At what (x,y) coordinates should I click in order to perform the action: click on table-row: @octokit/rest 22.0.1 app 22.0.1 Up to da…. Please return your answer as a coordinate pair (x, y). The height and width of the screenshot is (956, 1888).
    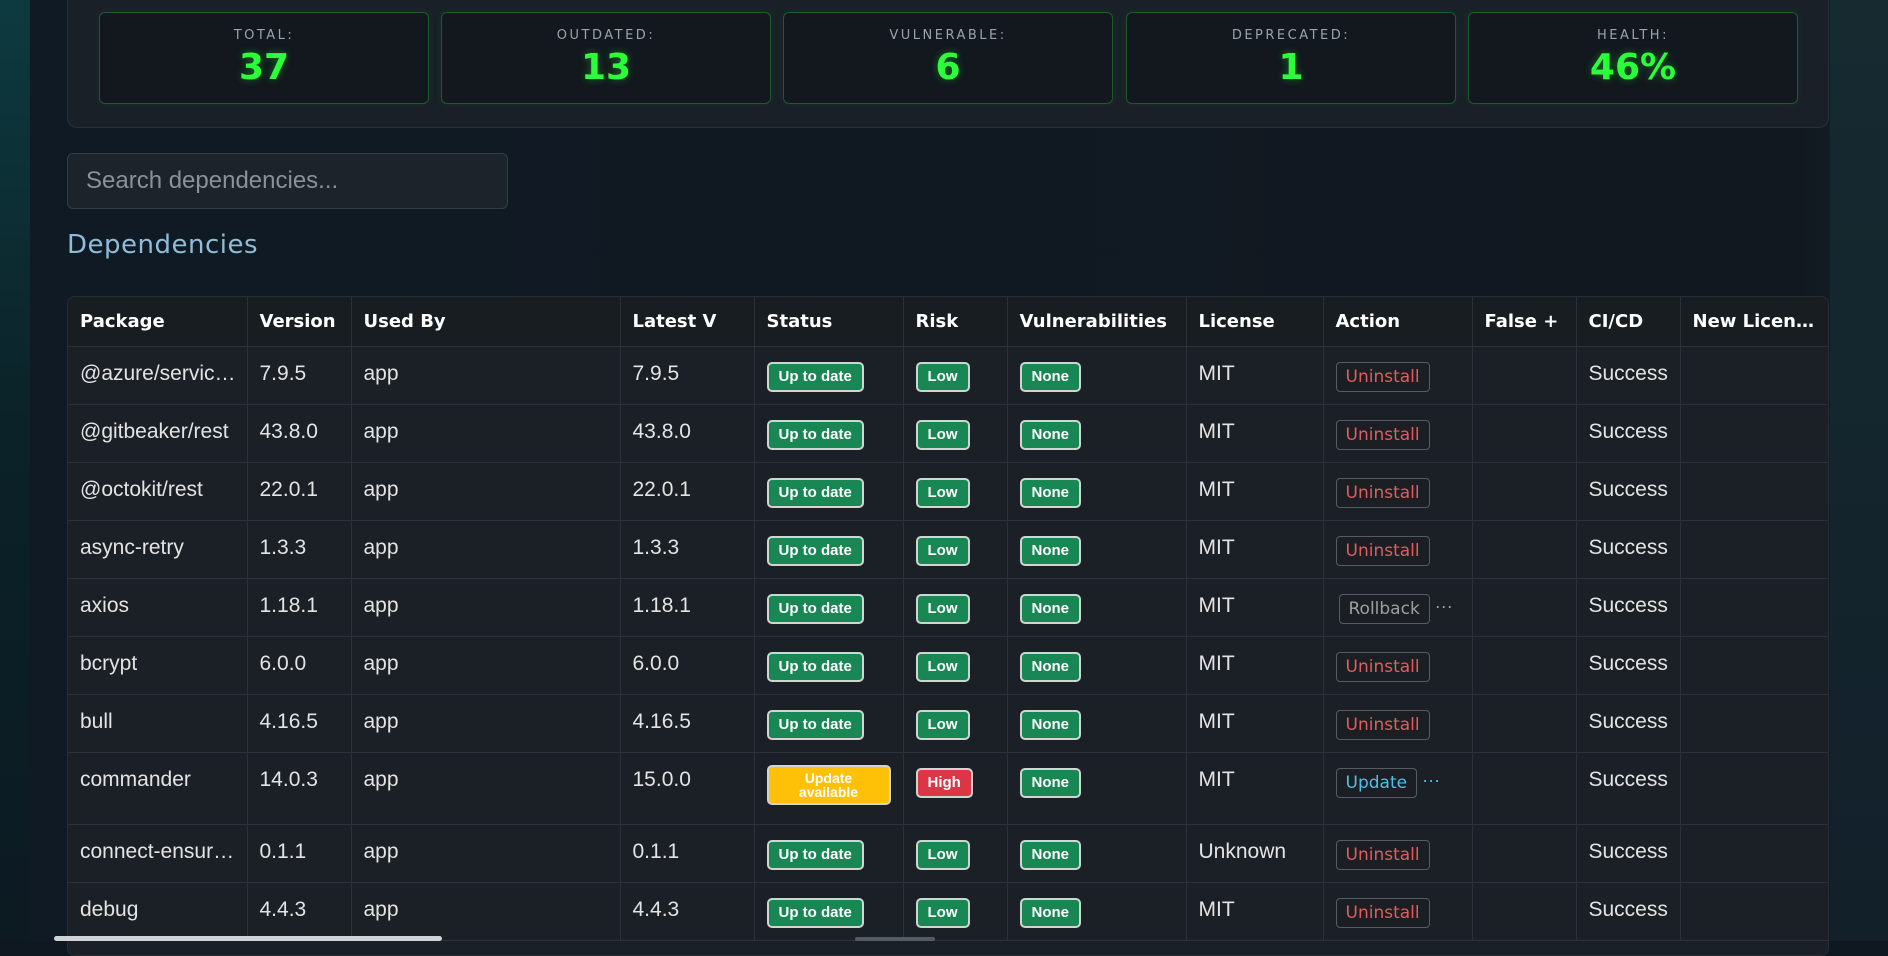
    Looking at the image, I should click on (948, 491).